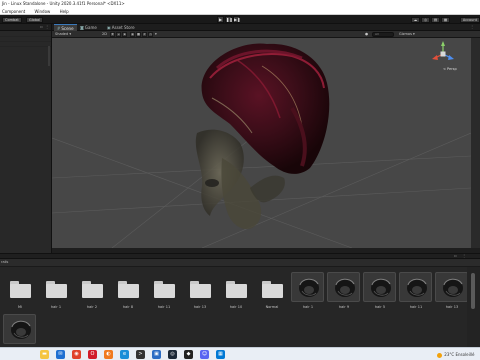  I want to click on step-icon: ▶❚, so click(237, 19).